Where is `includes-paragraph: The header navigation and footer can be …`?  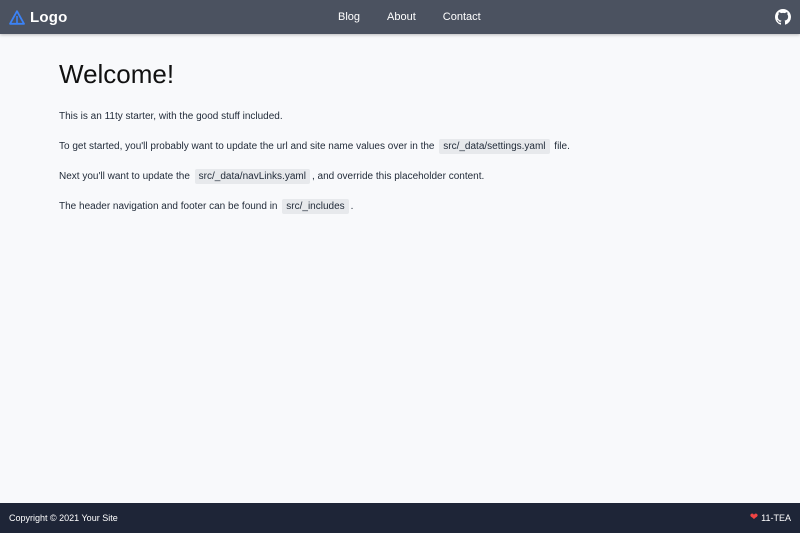
includes-paragraph: The header navigation and footer can be … is located at coordinates (409, 206).